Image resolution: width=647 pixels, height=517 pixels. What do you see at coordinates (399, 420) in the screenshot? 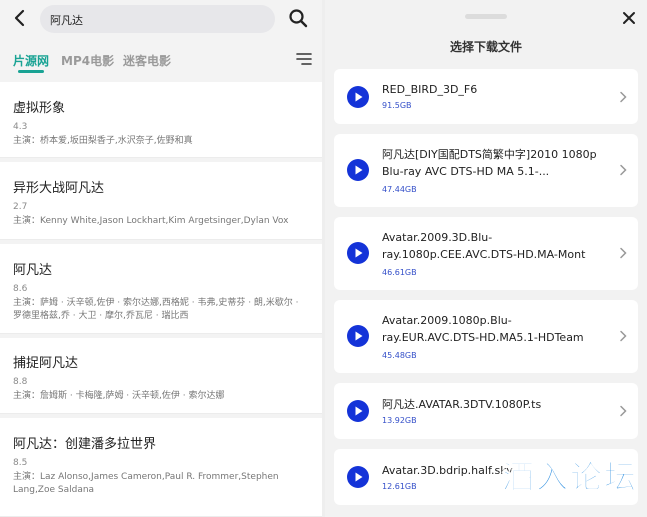
I see `file-size: 13.92GB` at bounding box center [399, 420].